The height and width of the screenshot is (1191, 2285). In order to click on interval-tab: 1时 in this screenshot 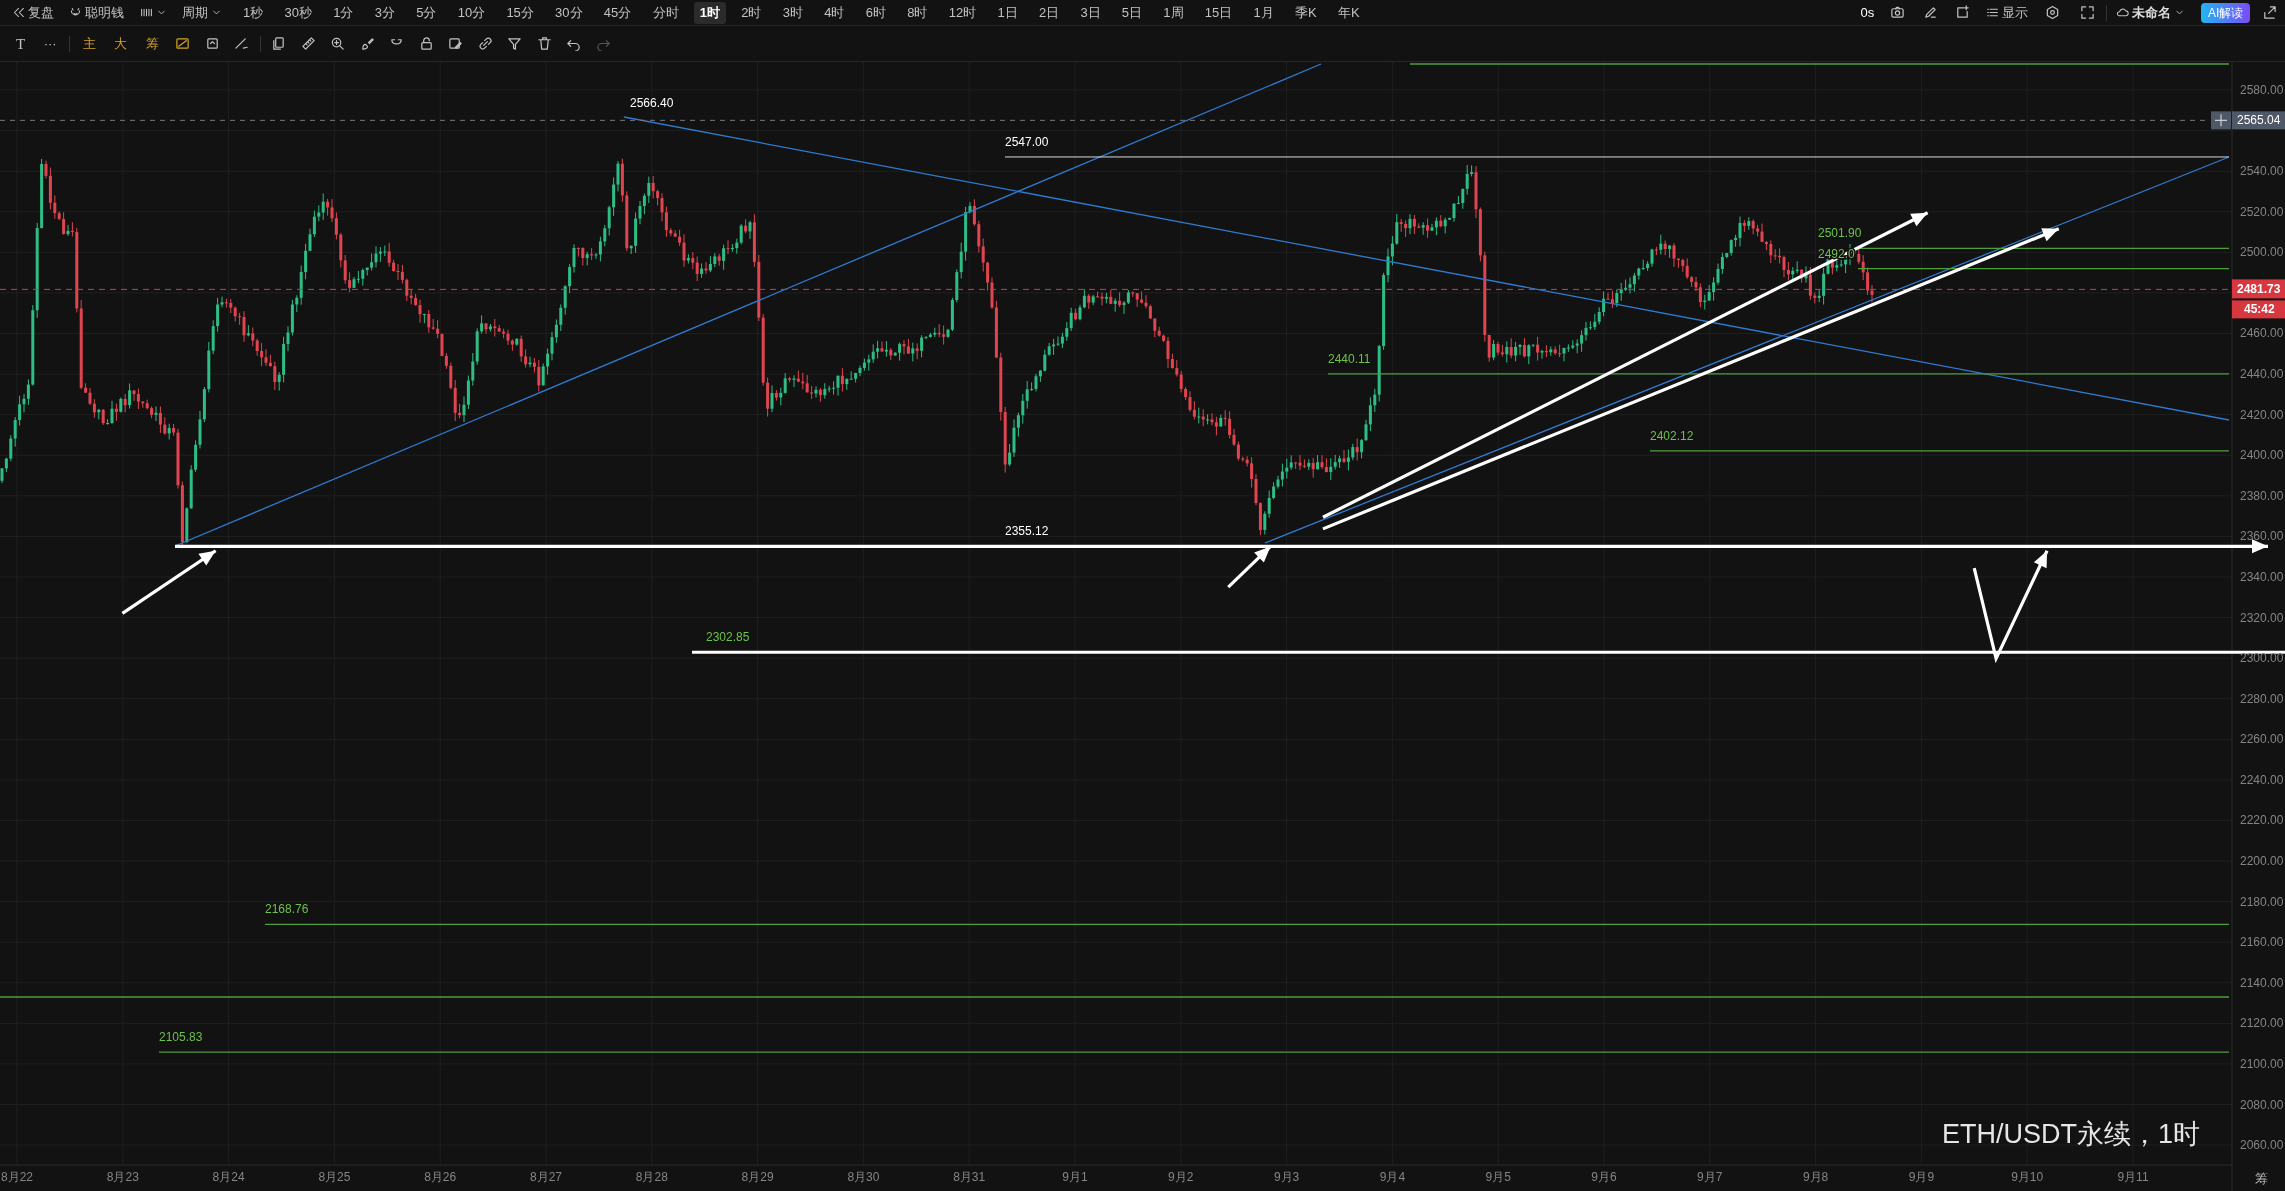, I will do `click(709, 12)`.